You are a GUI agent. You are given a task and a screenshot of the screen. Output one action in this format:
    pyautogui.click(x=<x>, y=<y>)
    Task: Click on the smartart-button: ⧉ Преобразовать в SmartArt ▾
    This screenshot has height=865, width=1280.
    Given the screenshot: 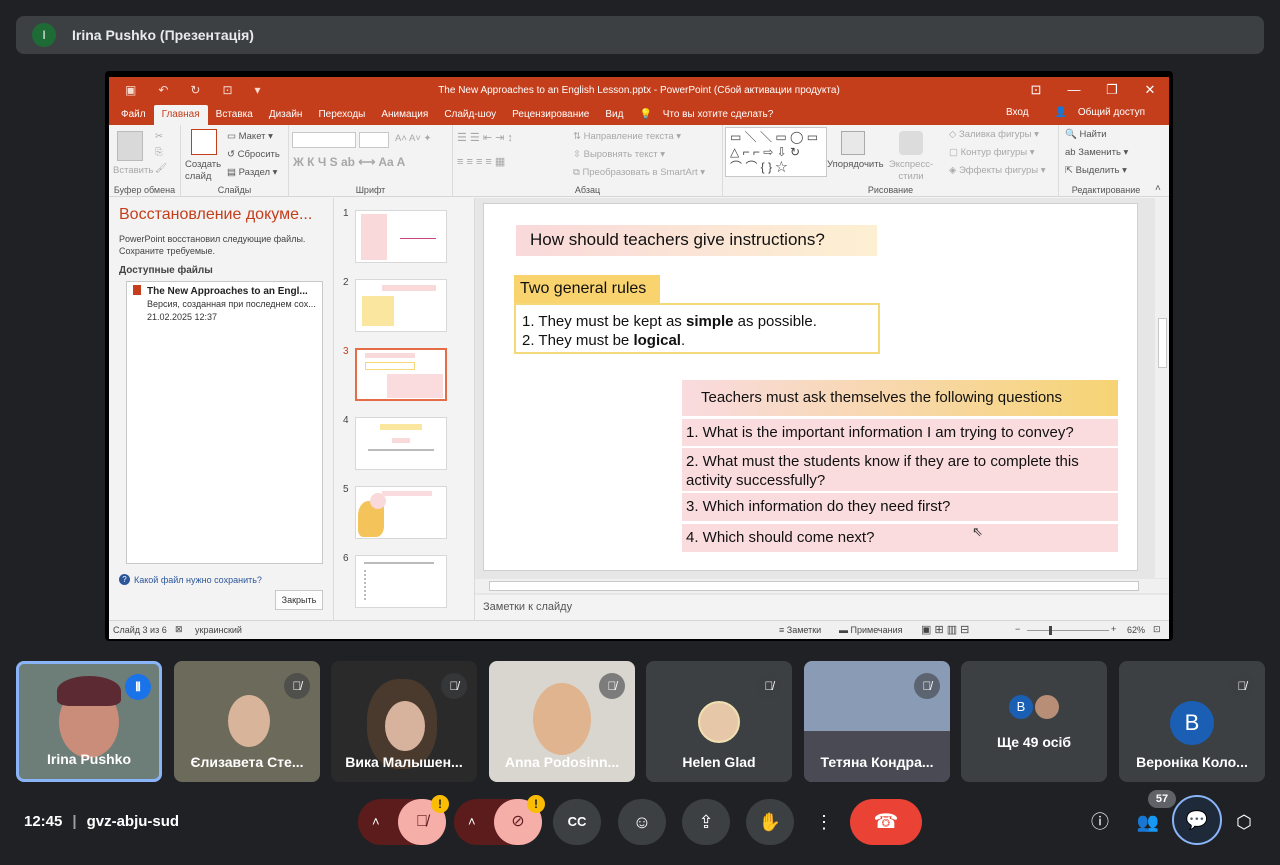 What is the action you would take?
    pyautogui.click(x=639, y=172)
    